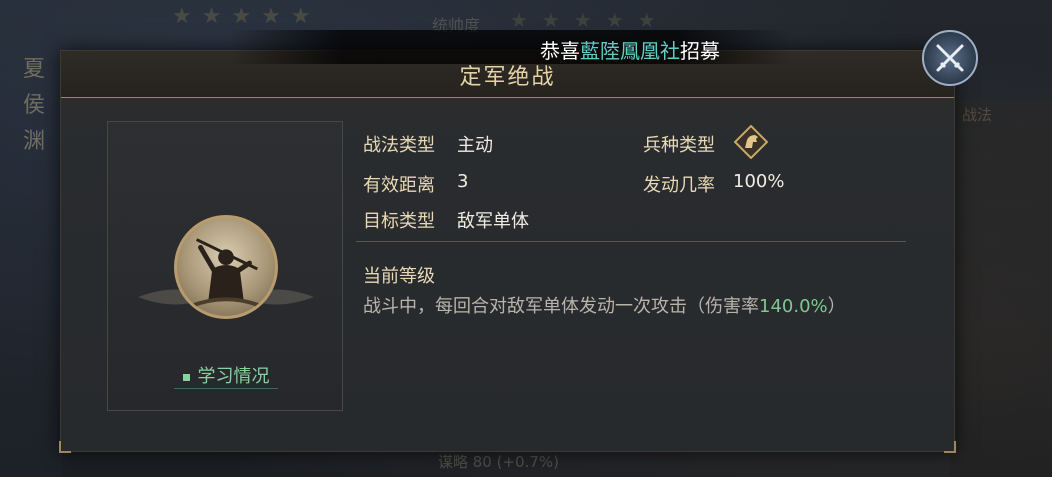 The width and height of the screenshot is (1052, 477). What do you see at coordinates (33, 141) in the screenshot?
I see `general-name-char: 渊` at bounding box center [33, 141].